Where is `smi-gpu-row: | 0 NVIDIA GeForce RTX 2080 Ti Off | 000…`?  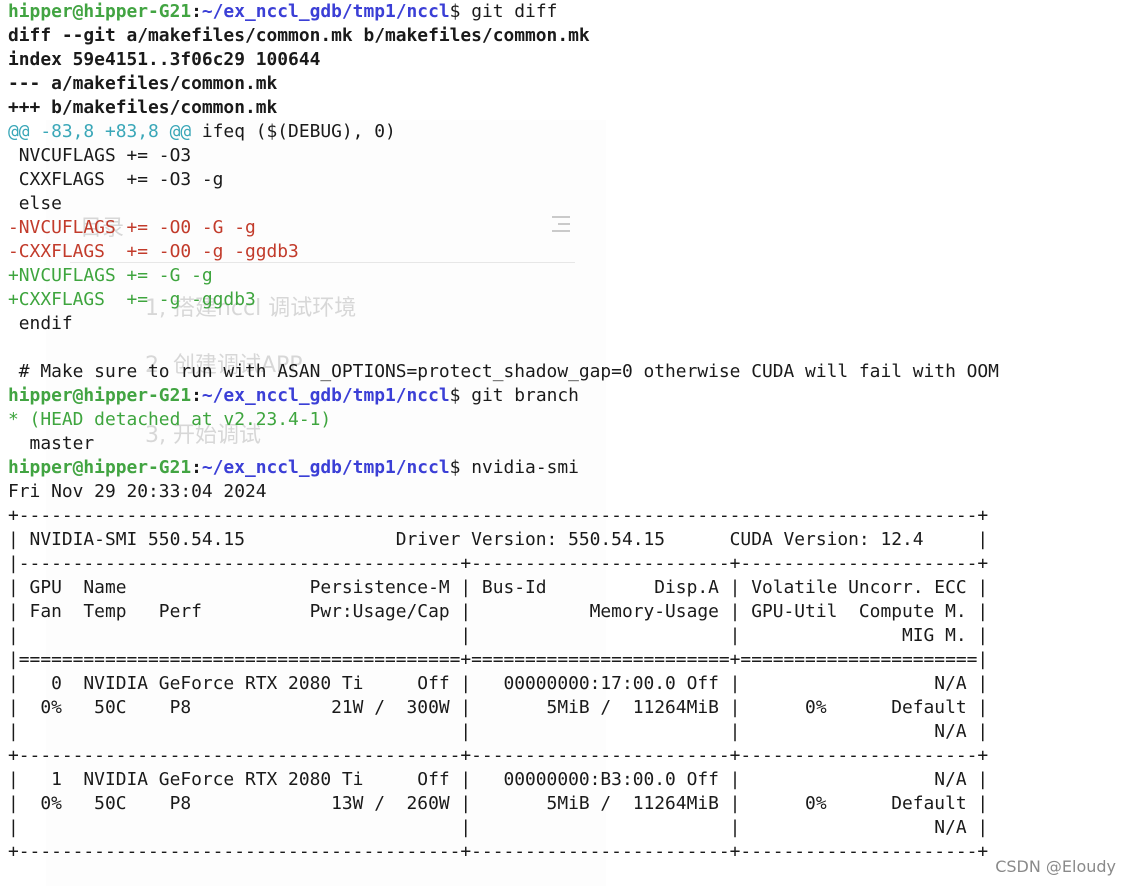
smi-gpu-row: | 0 NVIDIA GeForce RTX 2080 Ti Off | 000… is located at coordinates (498, 683).